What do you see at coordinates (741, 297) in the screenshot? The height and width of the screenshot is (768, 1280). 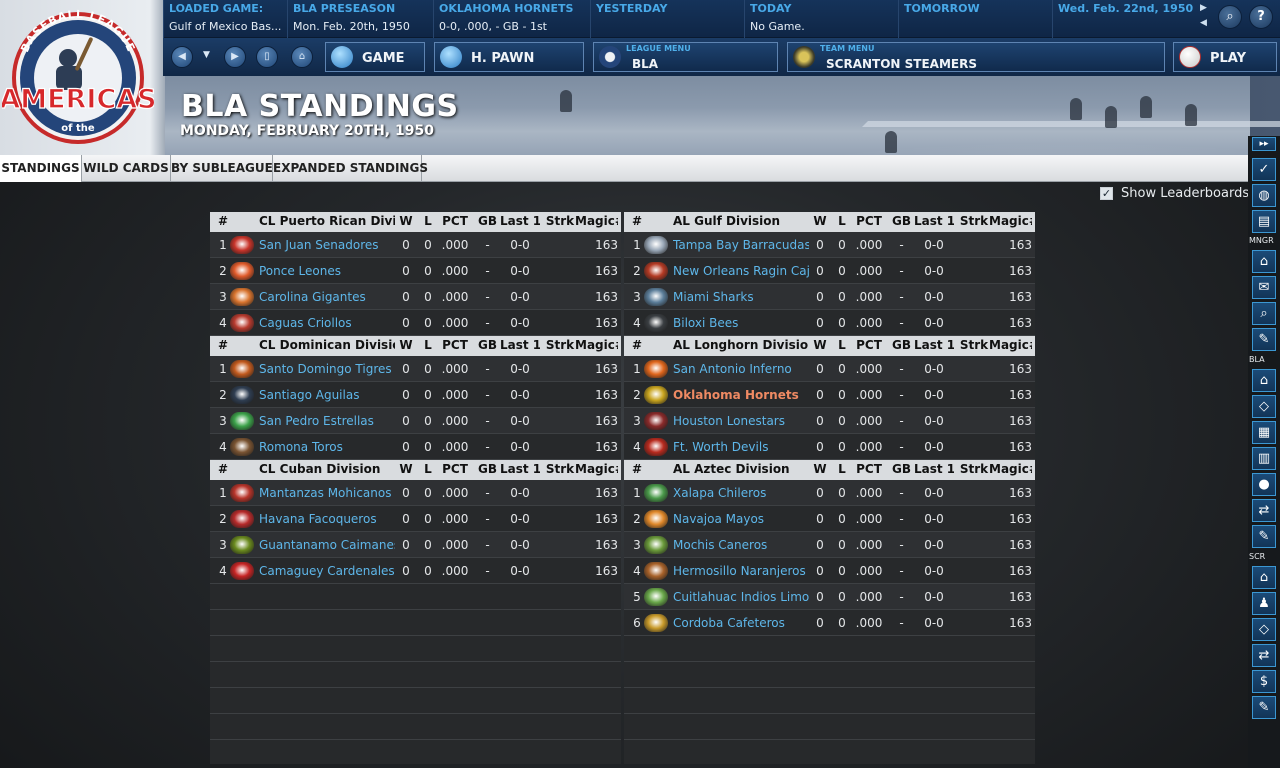 I see `team-name-link: Miami Sharks` at bounding box center [741, 297].